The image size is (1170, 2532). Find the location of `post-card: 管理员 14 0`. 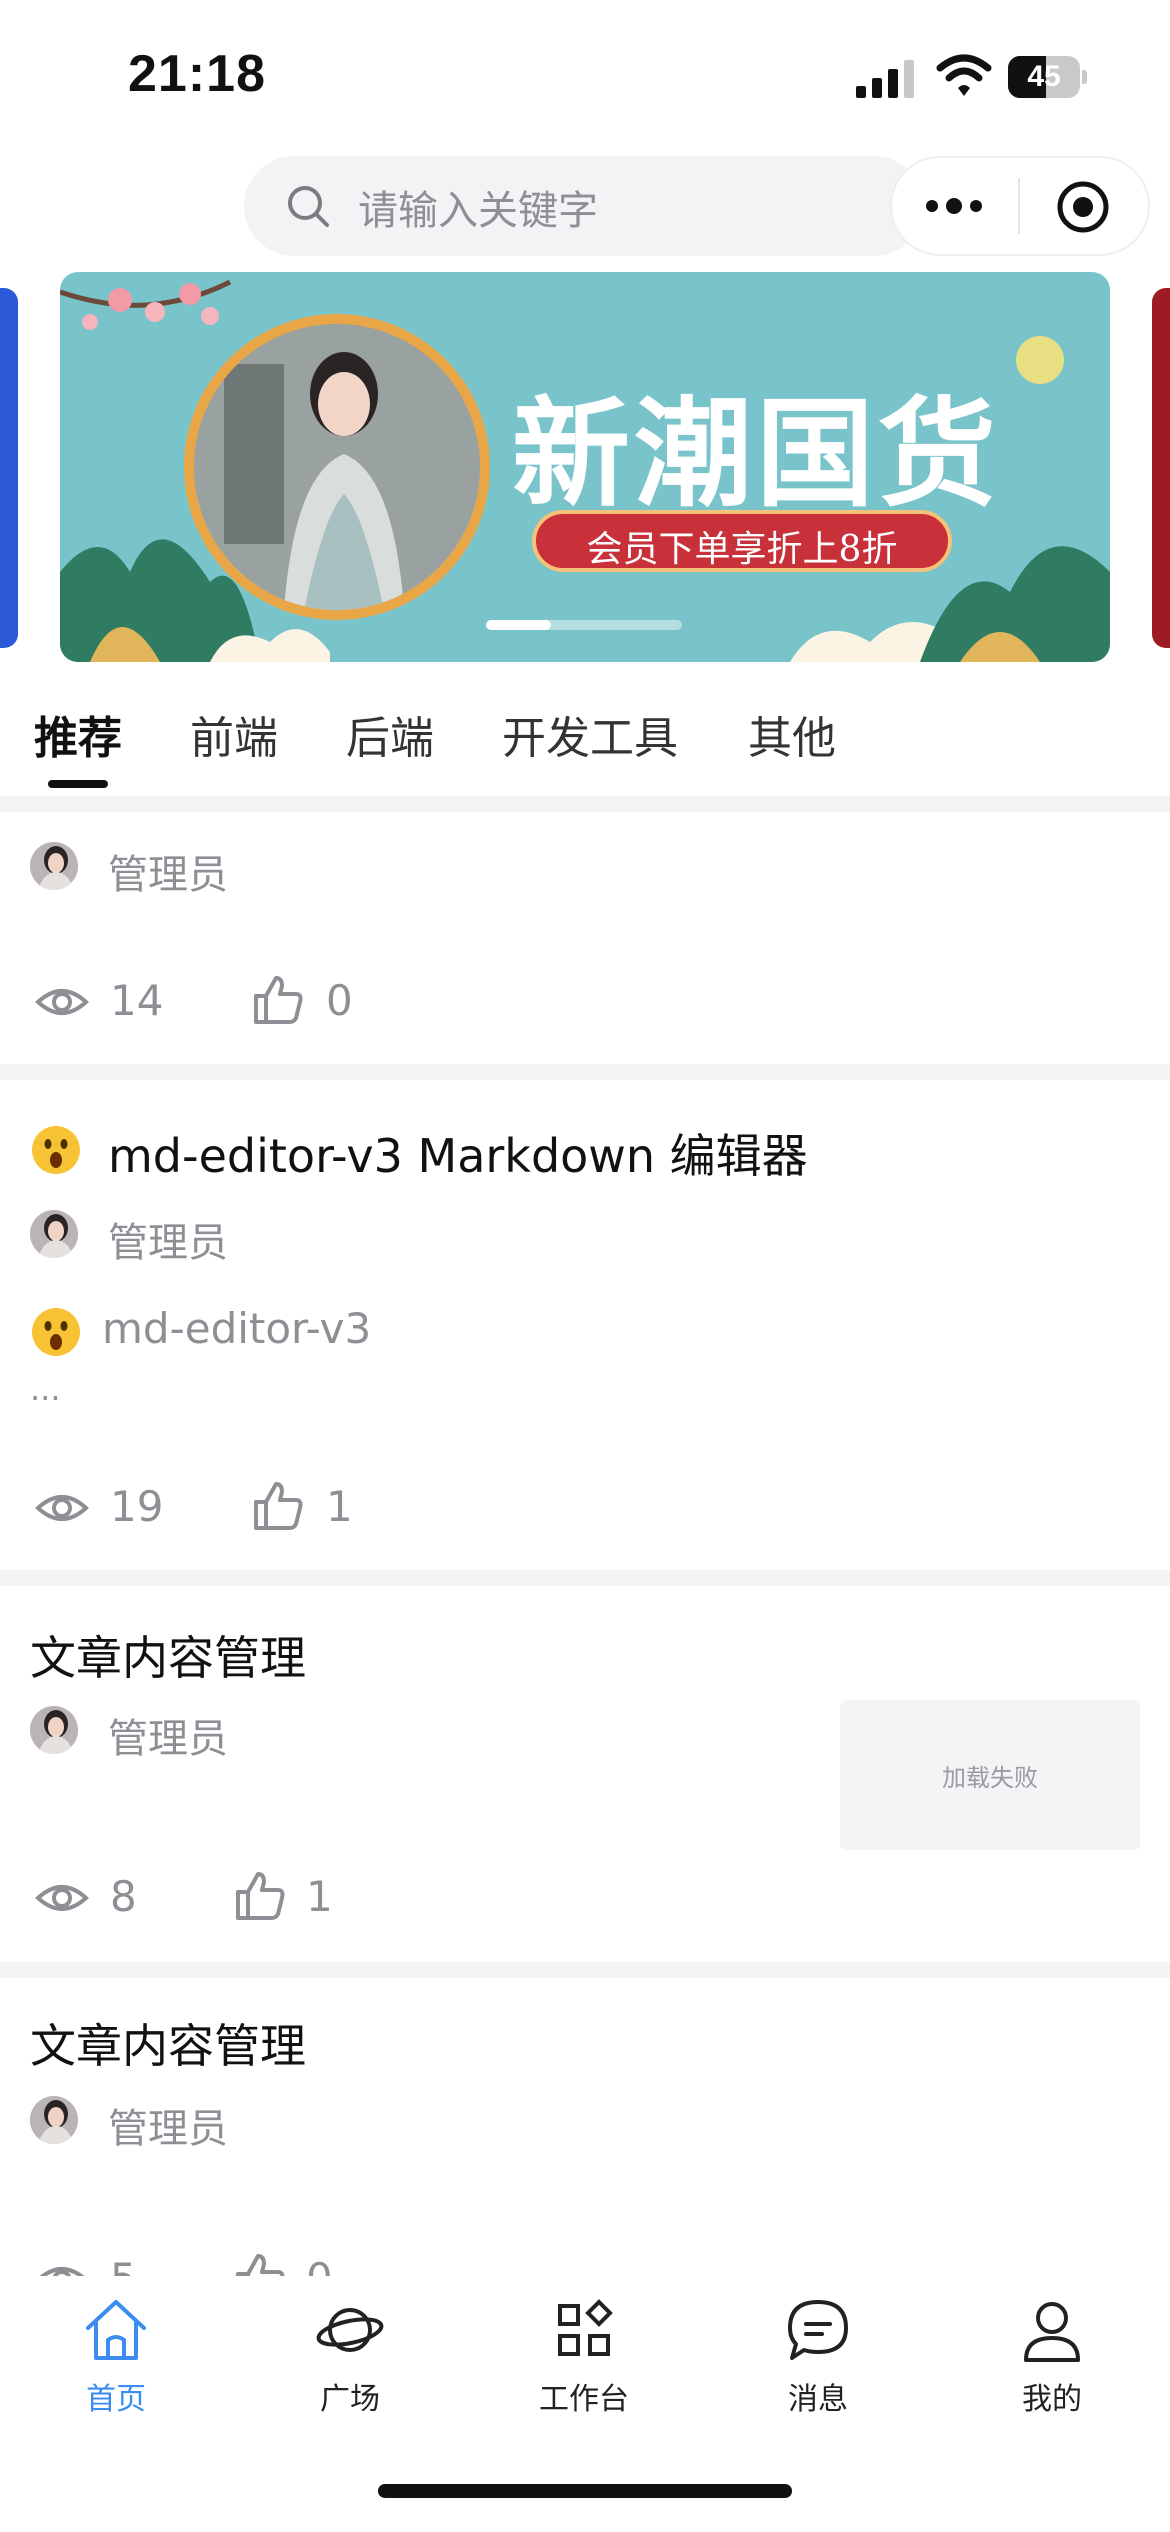

post-card: 管理员 14 0 is located at coordinates (585, 938).